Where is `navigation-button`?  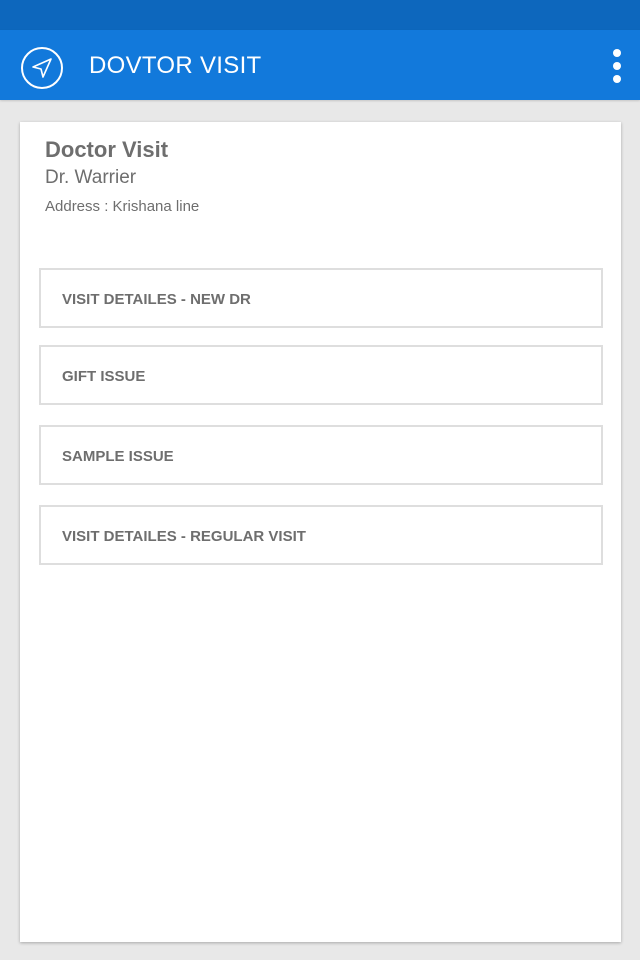 navigation-button is located at coordinates (42, 68).